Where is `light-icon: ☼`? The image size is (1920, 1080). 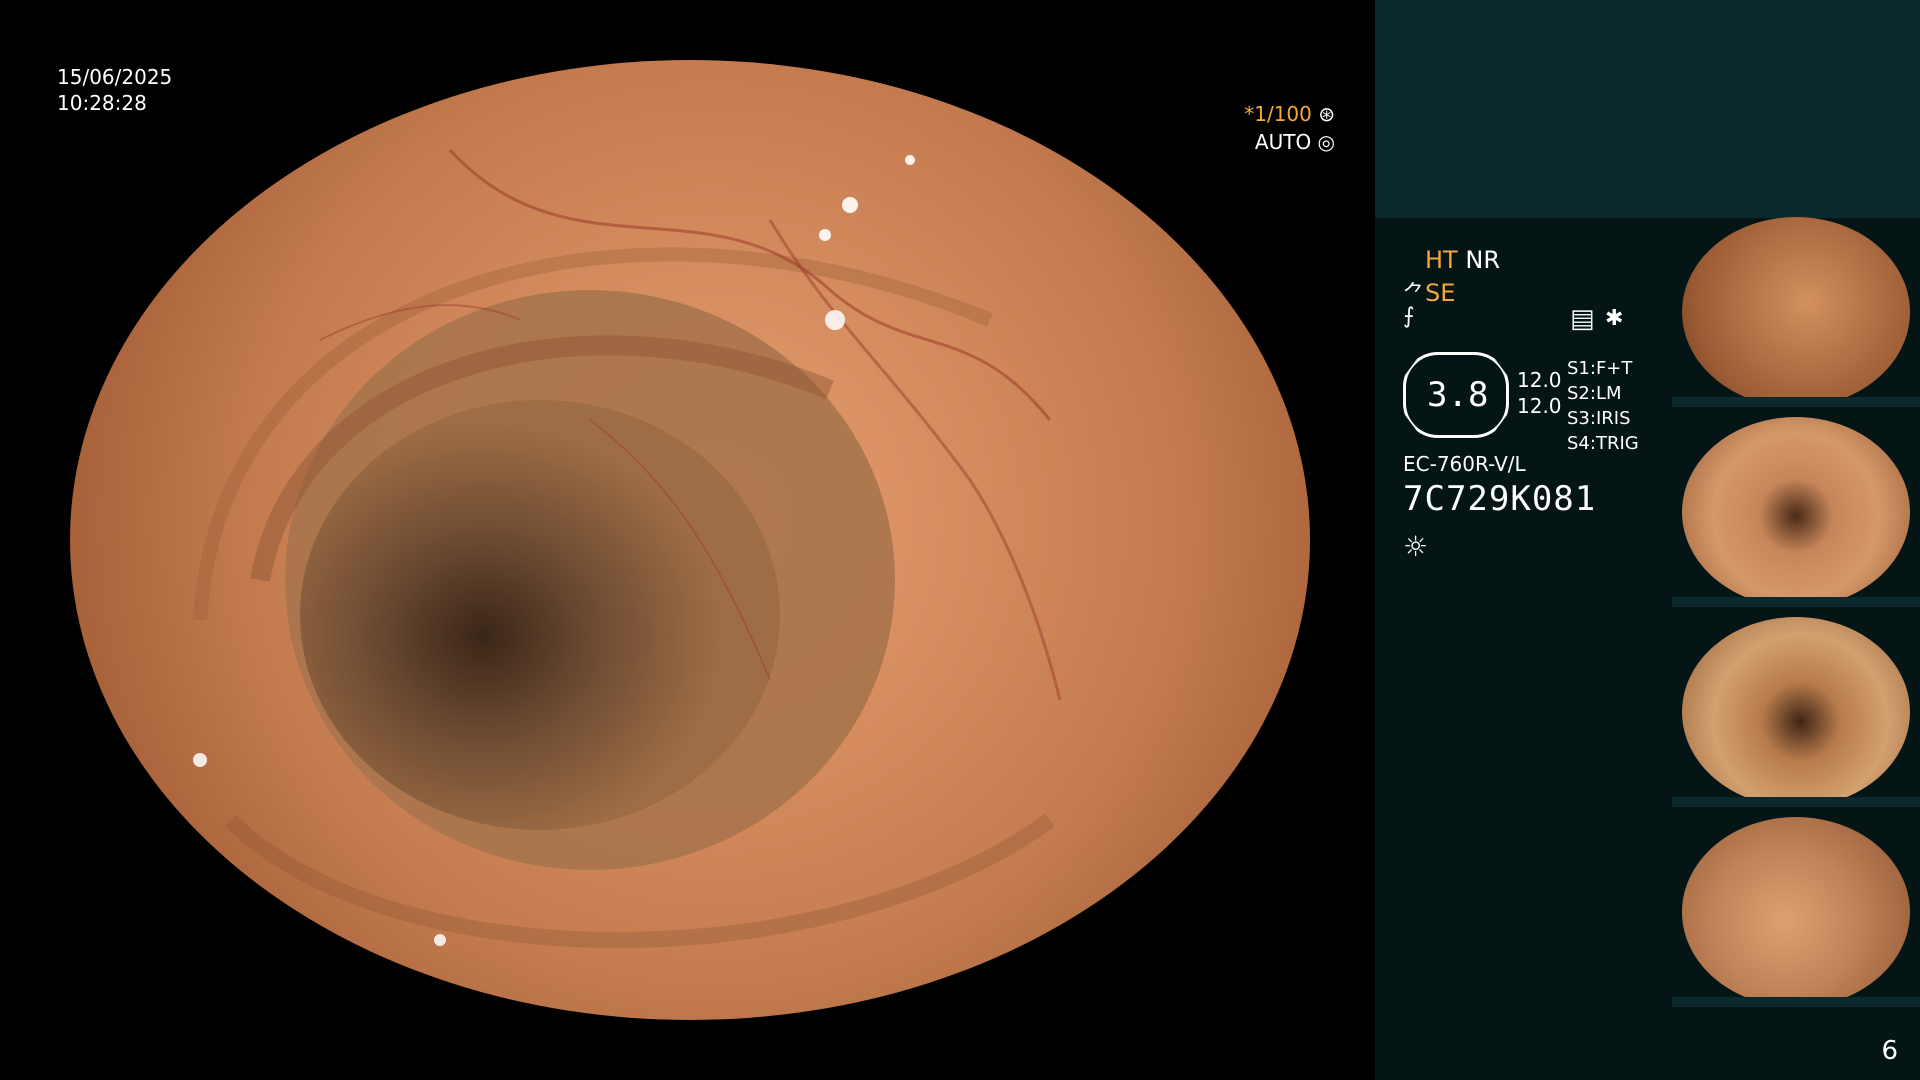 light-icon: ☼ is located at coordinates (1416, 546).